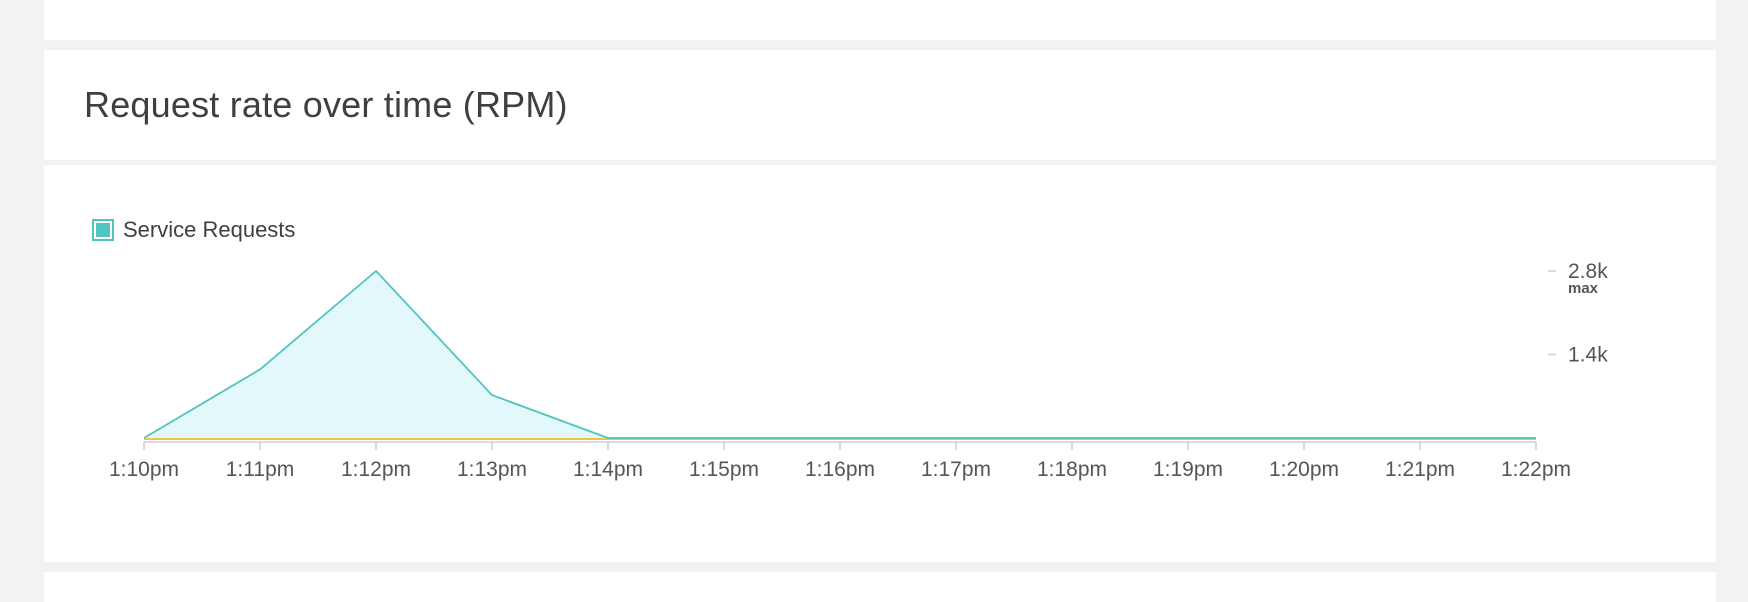 The width and height of the screenshot is (1748, 602). What do you see at coordinates (1304, 469) in the screenshot?
I see `x-tick-label: 1:20pm` at bounding box center [1304, 469].